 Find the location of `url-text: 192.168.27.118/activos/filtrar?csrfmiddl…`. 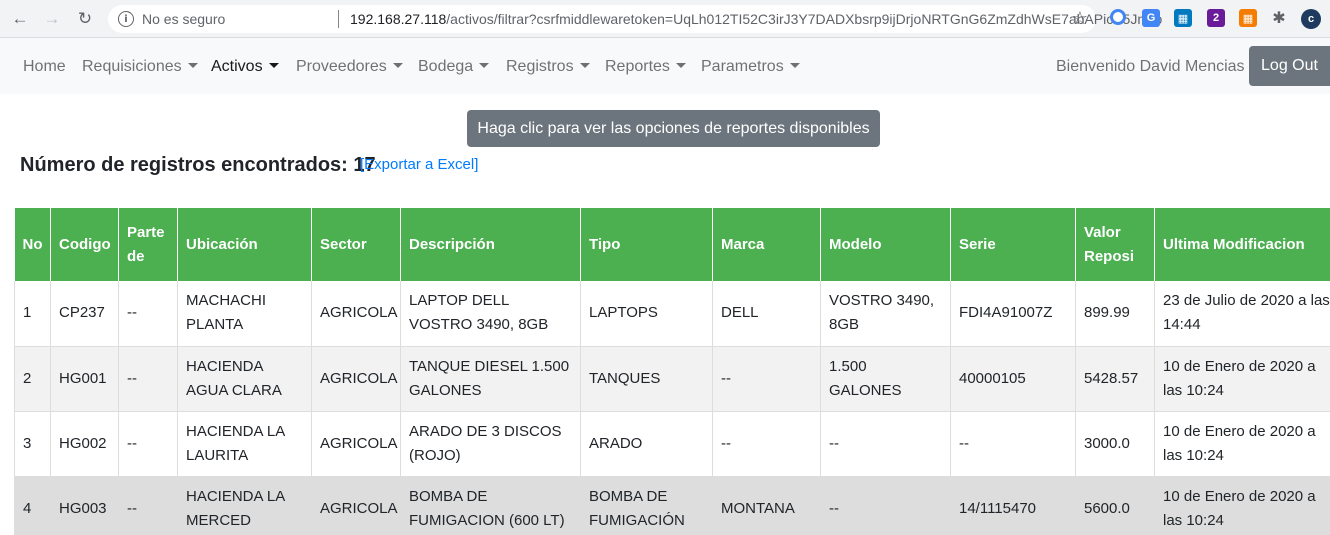

url-text: 192.168.27.118/activos/filtrar?csrfmiddl… is located at coordinates (756, 19).